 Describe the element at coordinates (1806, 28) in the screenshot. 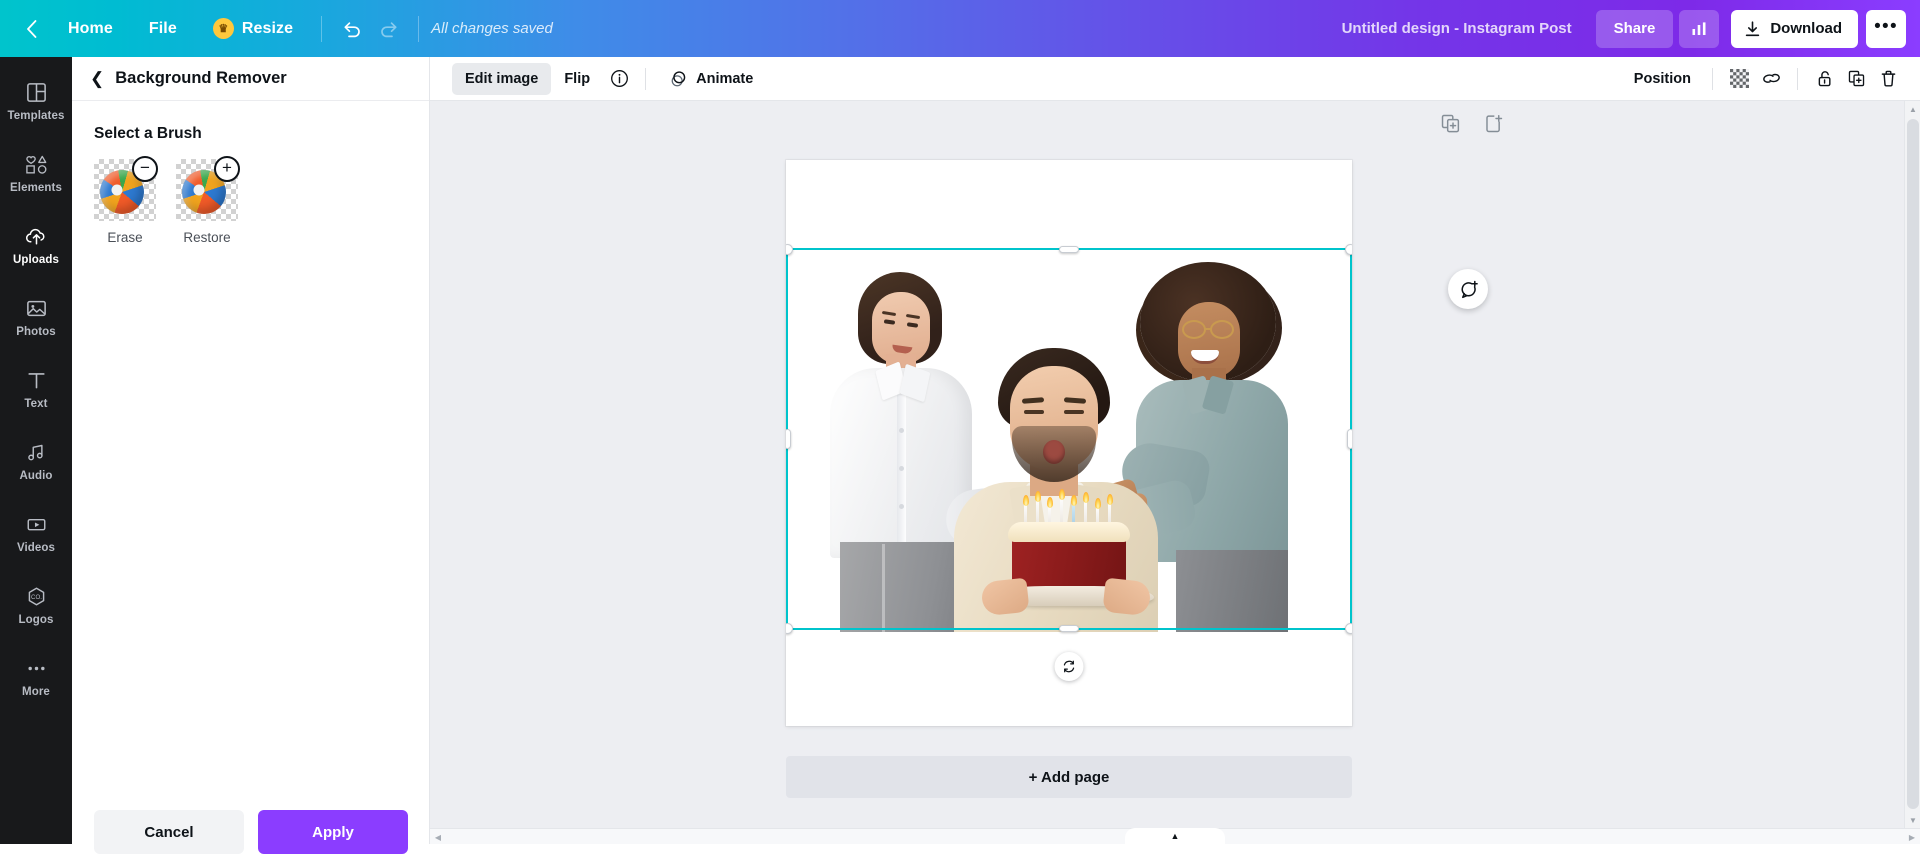

I see `download-label: Download` at that location.